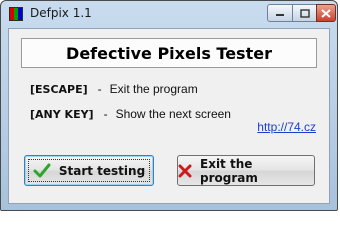  I want to click on shortcut-key: [ANY KEY], so click(62, 114).